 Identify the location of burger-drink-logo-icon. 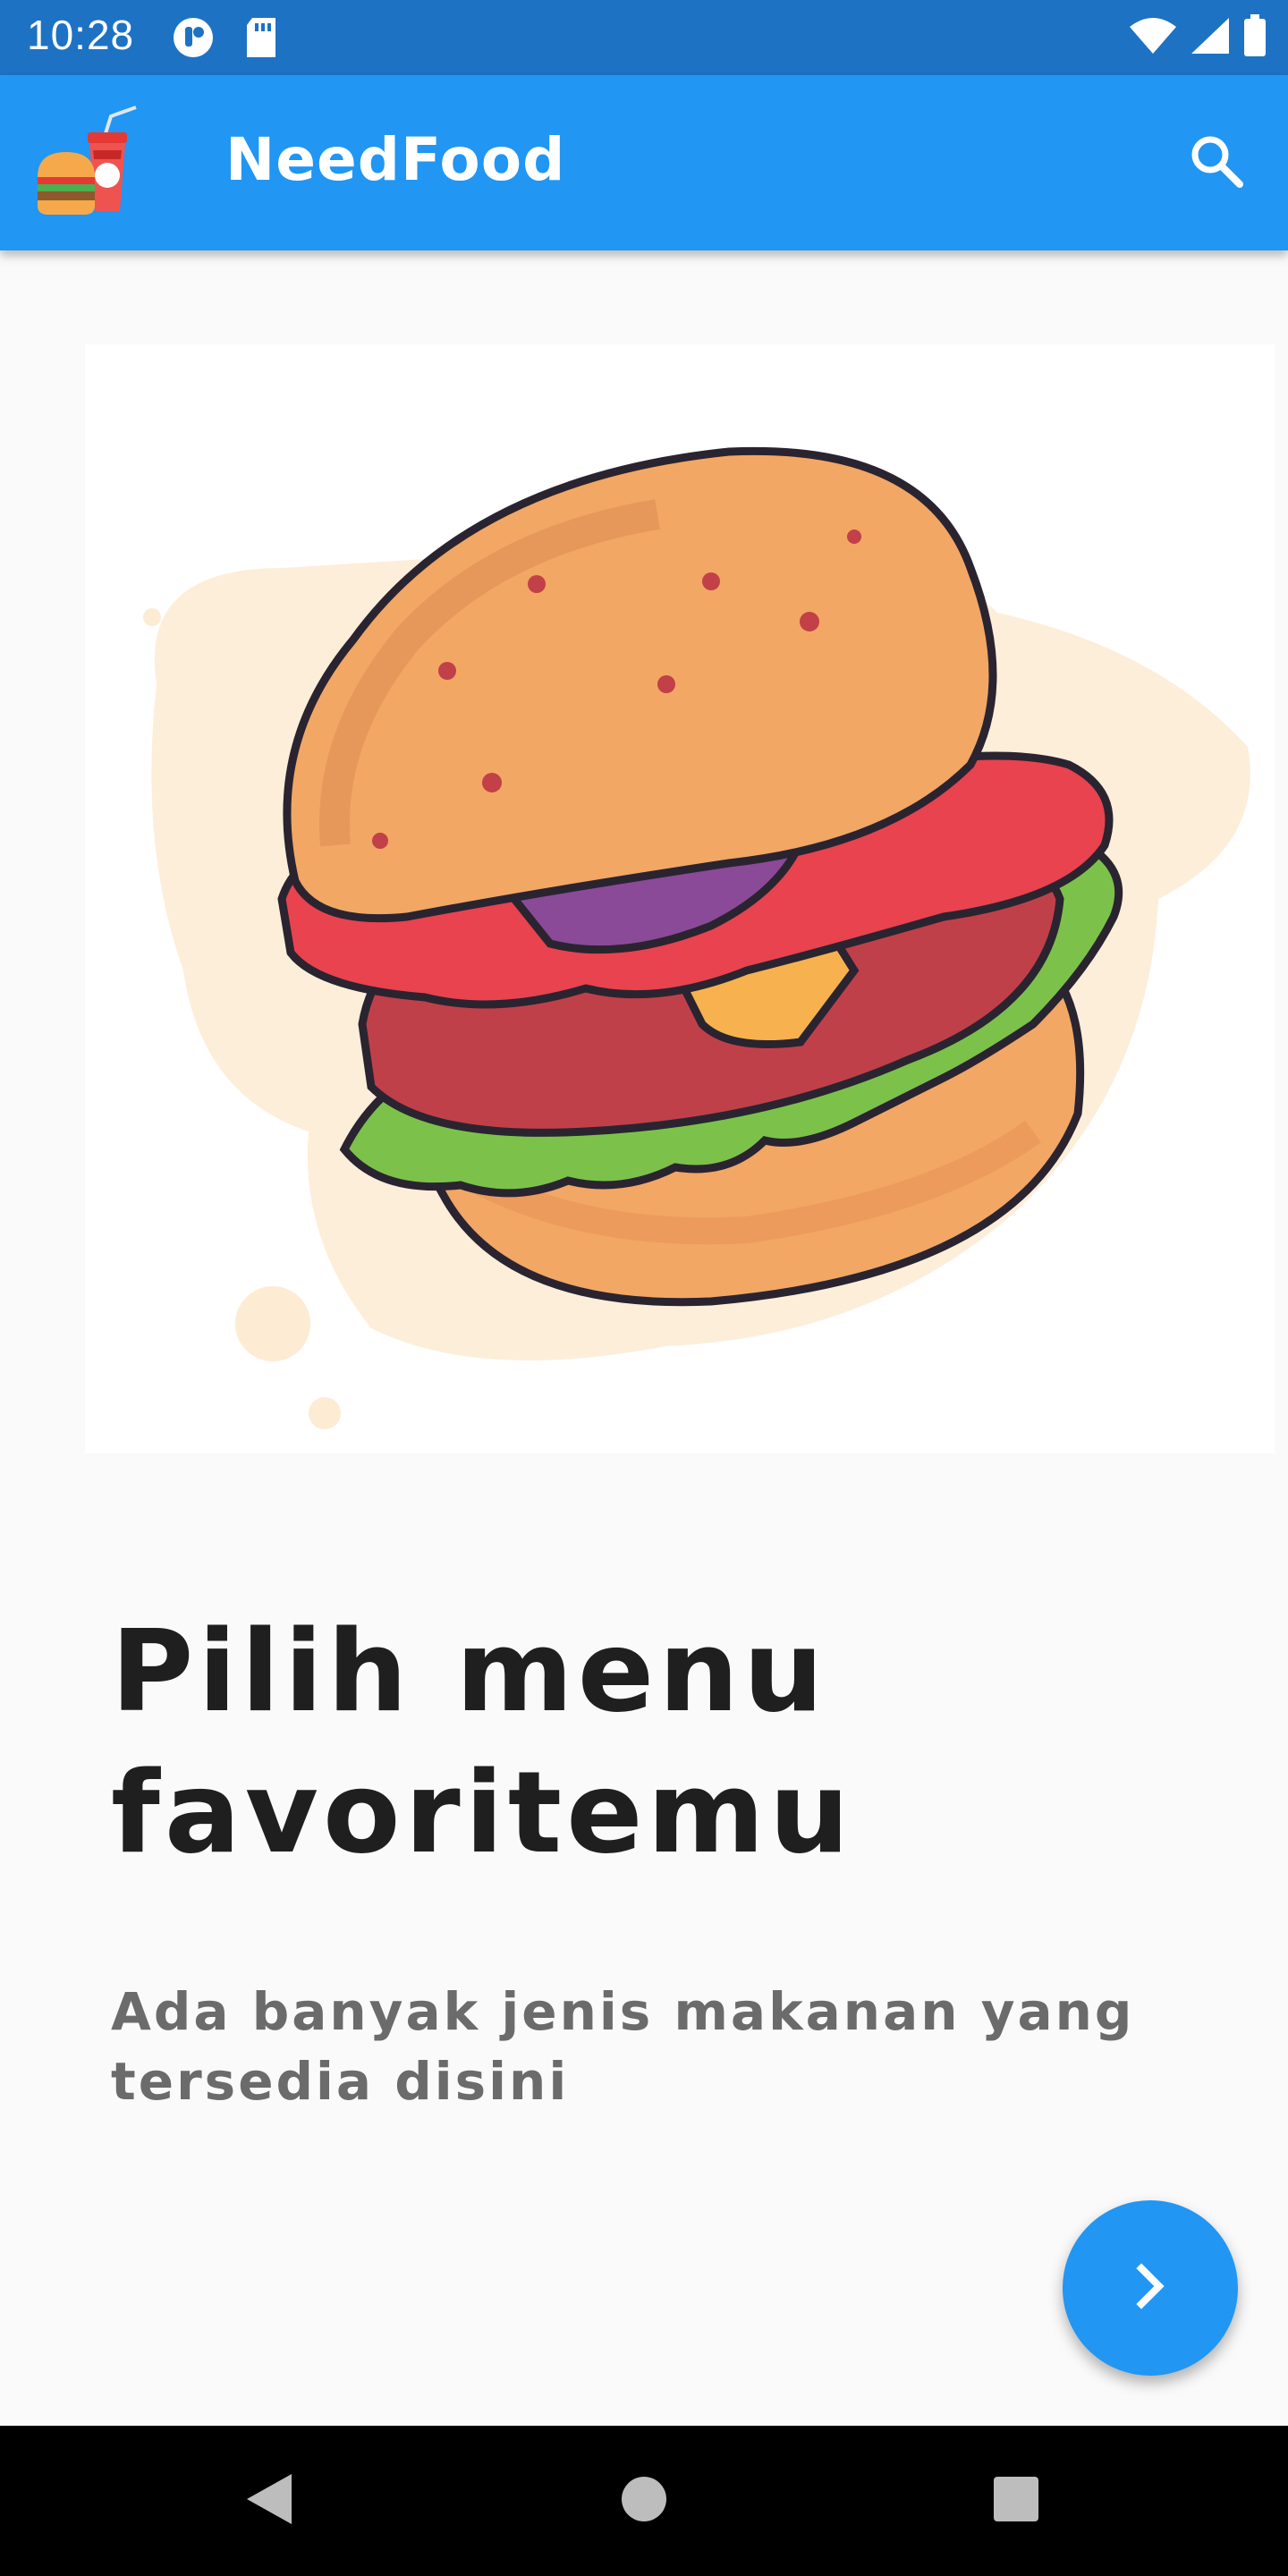
(88, 164).